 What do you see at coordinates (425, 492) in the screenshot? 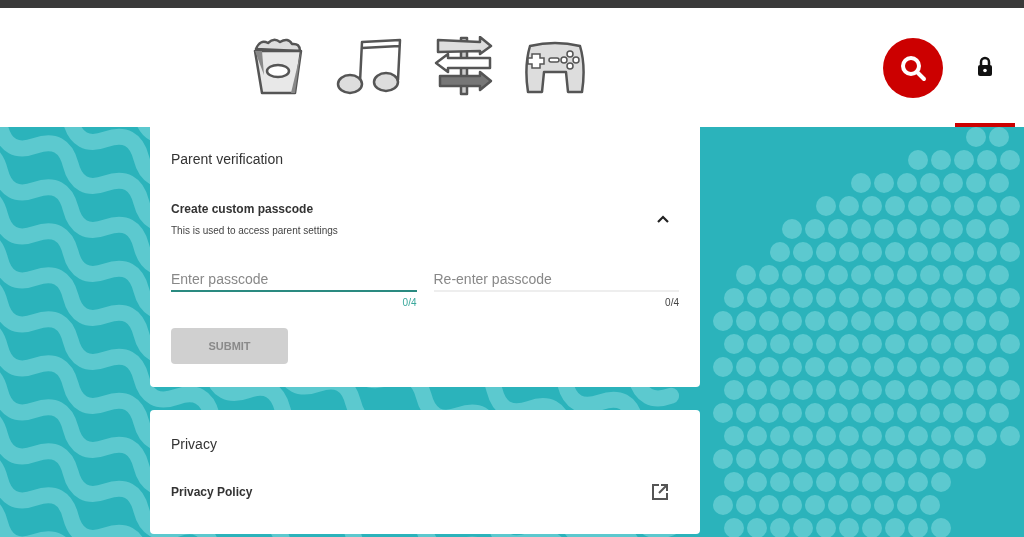
I see `privacy-policy-link: Privacy Policy` at bounding box center [425, 492].